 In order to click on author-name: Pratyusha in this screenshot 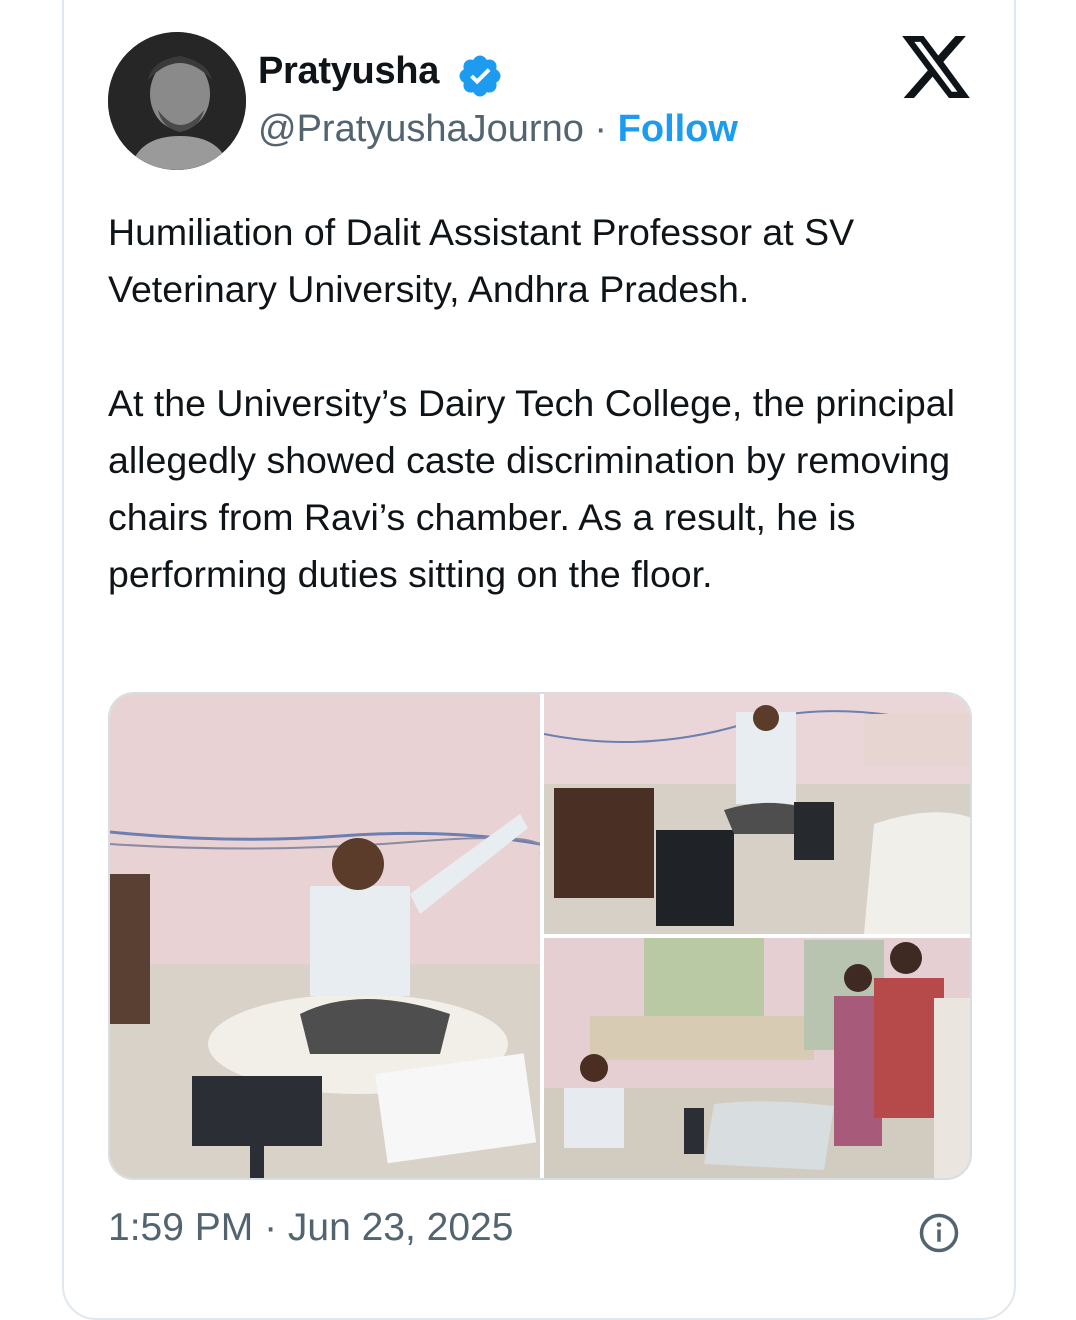, I will do `click(348, 71)`.